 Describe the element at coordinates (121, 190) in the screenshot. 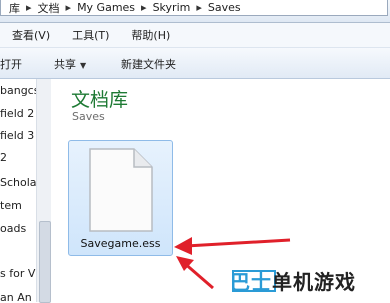

I see `document-icon` at that location.